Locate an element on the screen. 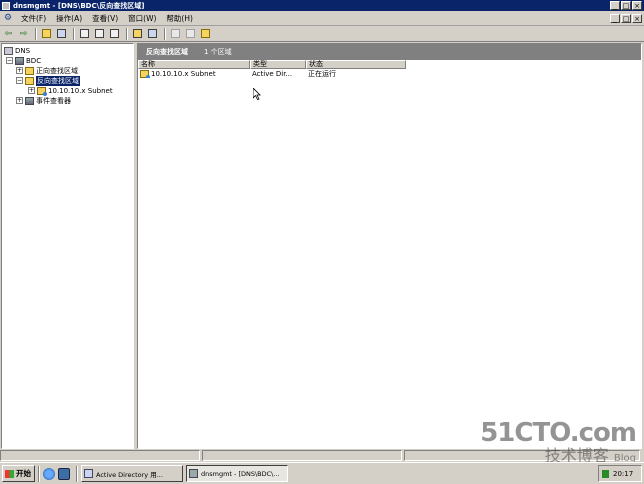 This screenshot has height=484, width=644. start-label: 开始 is located at coordinates (23, 473).